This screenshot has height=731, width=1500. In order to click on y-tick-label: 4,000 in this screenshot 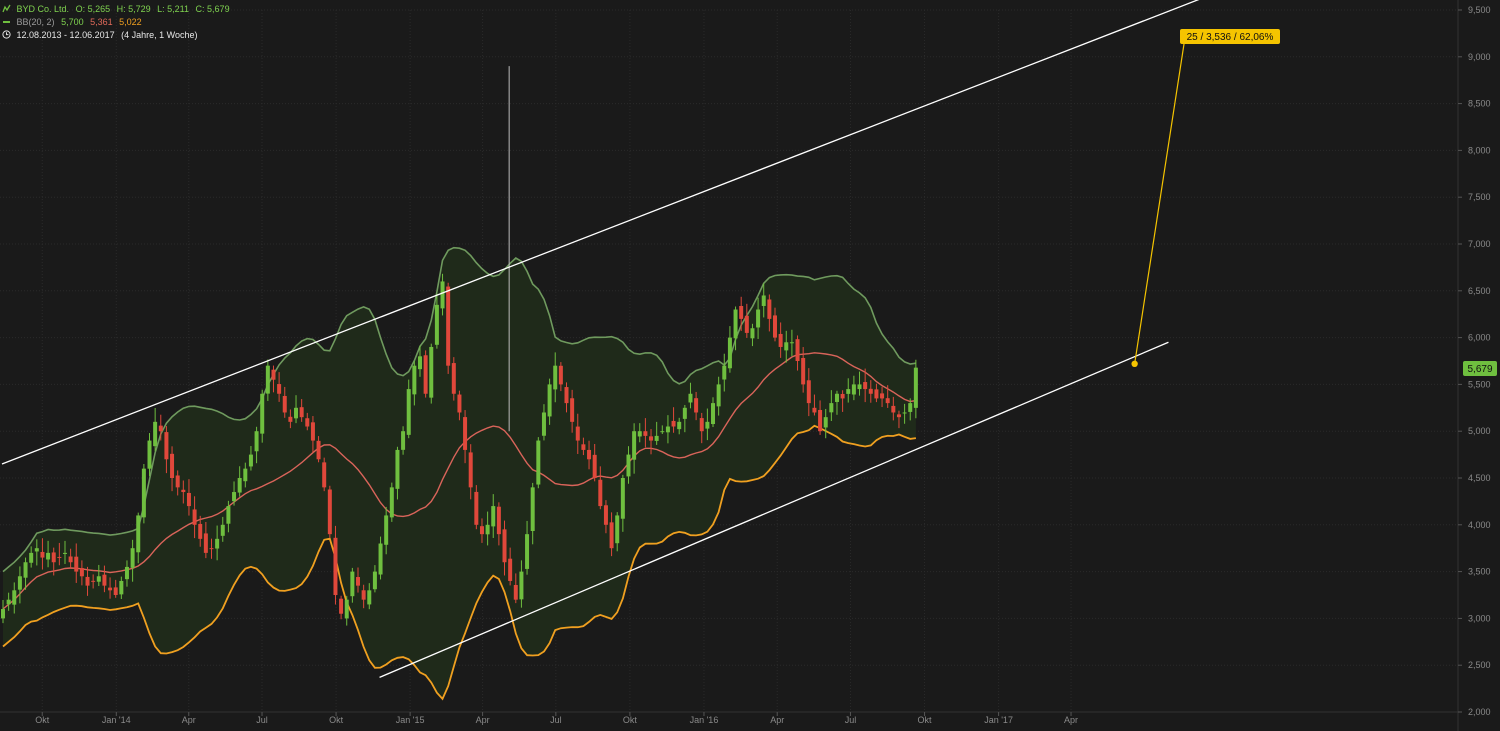, I will do `click(1479, 525)`.